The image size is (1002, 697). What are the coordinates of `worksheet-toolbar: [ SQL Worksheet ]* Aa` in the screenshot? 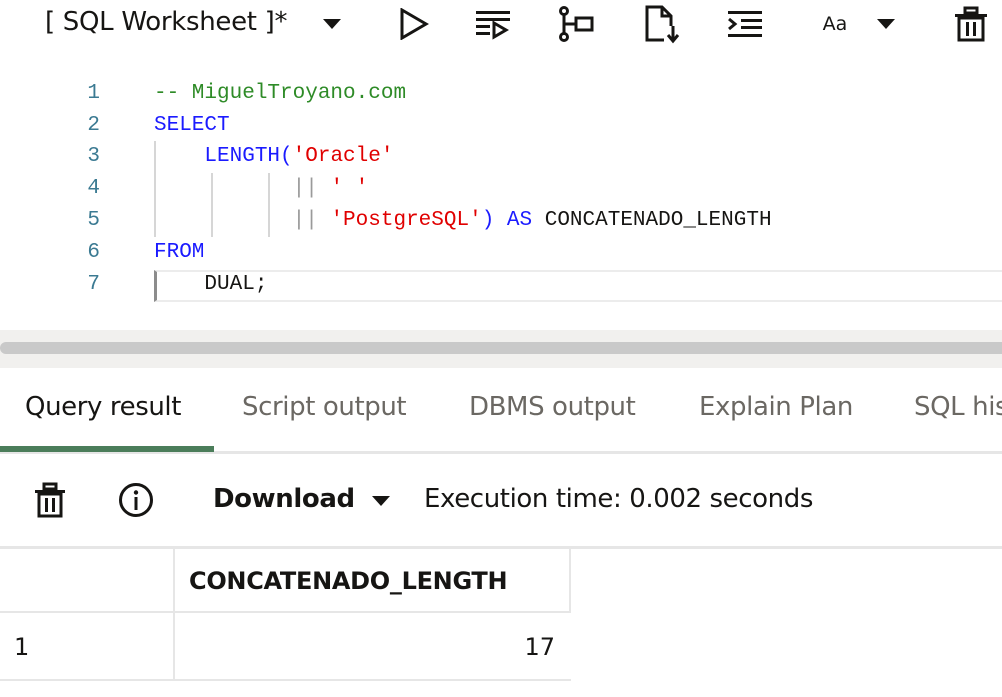 It's located at (501, 26).